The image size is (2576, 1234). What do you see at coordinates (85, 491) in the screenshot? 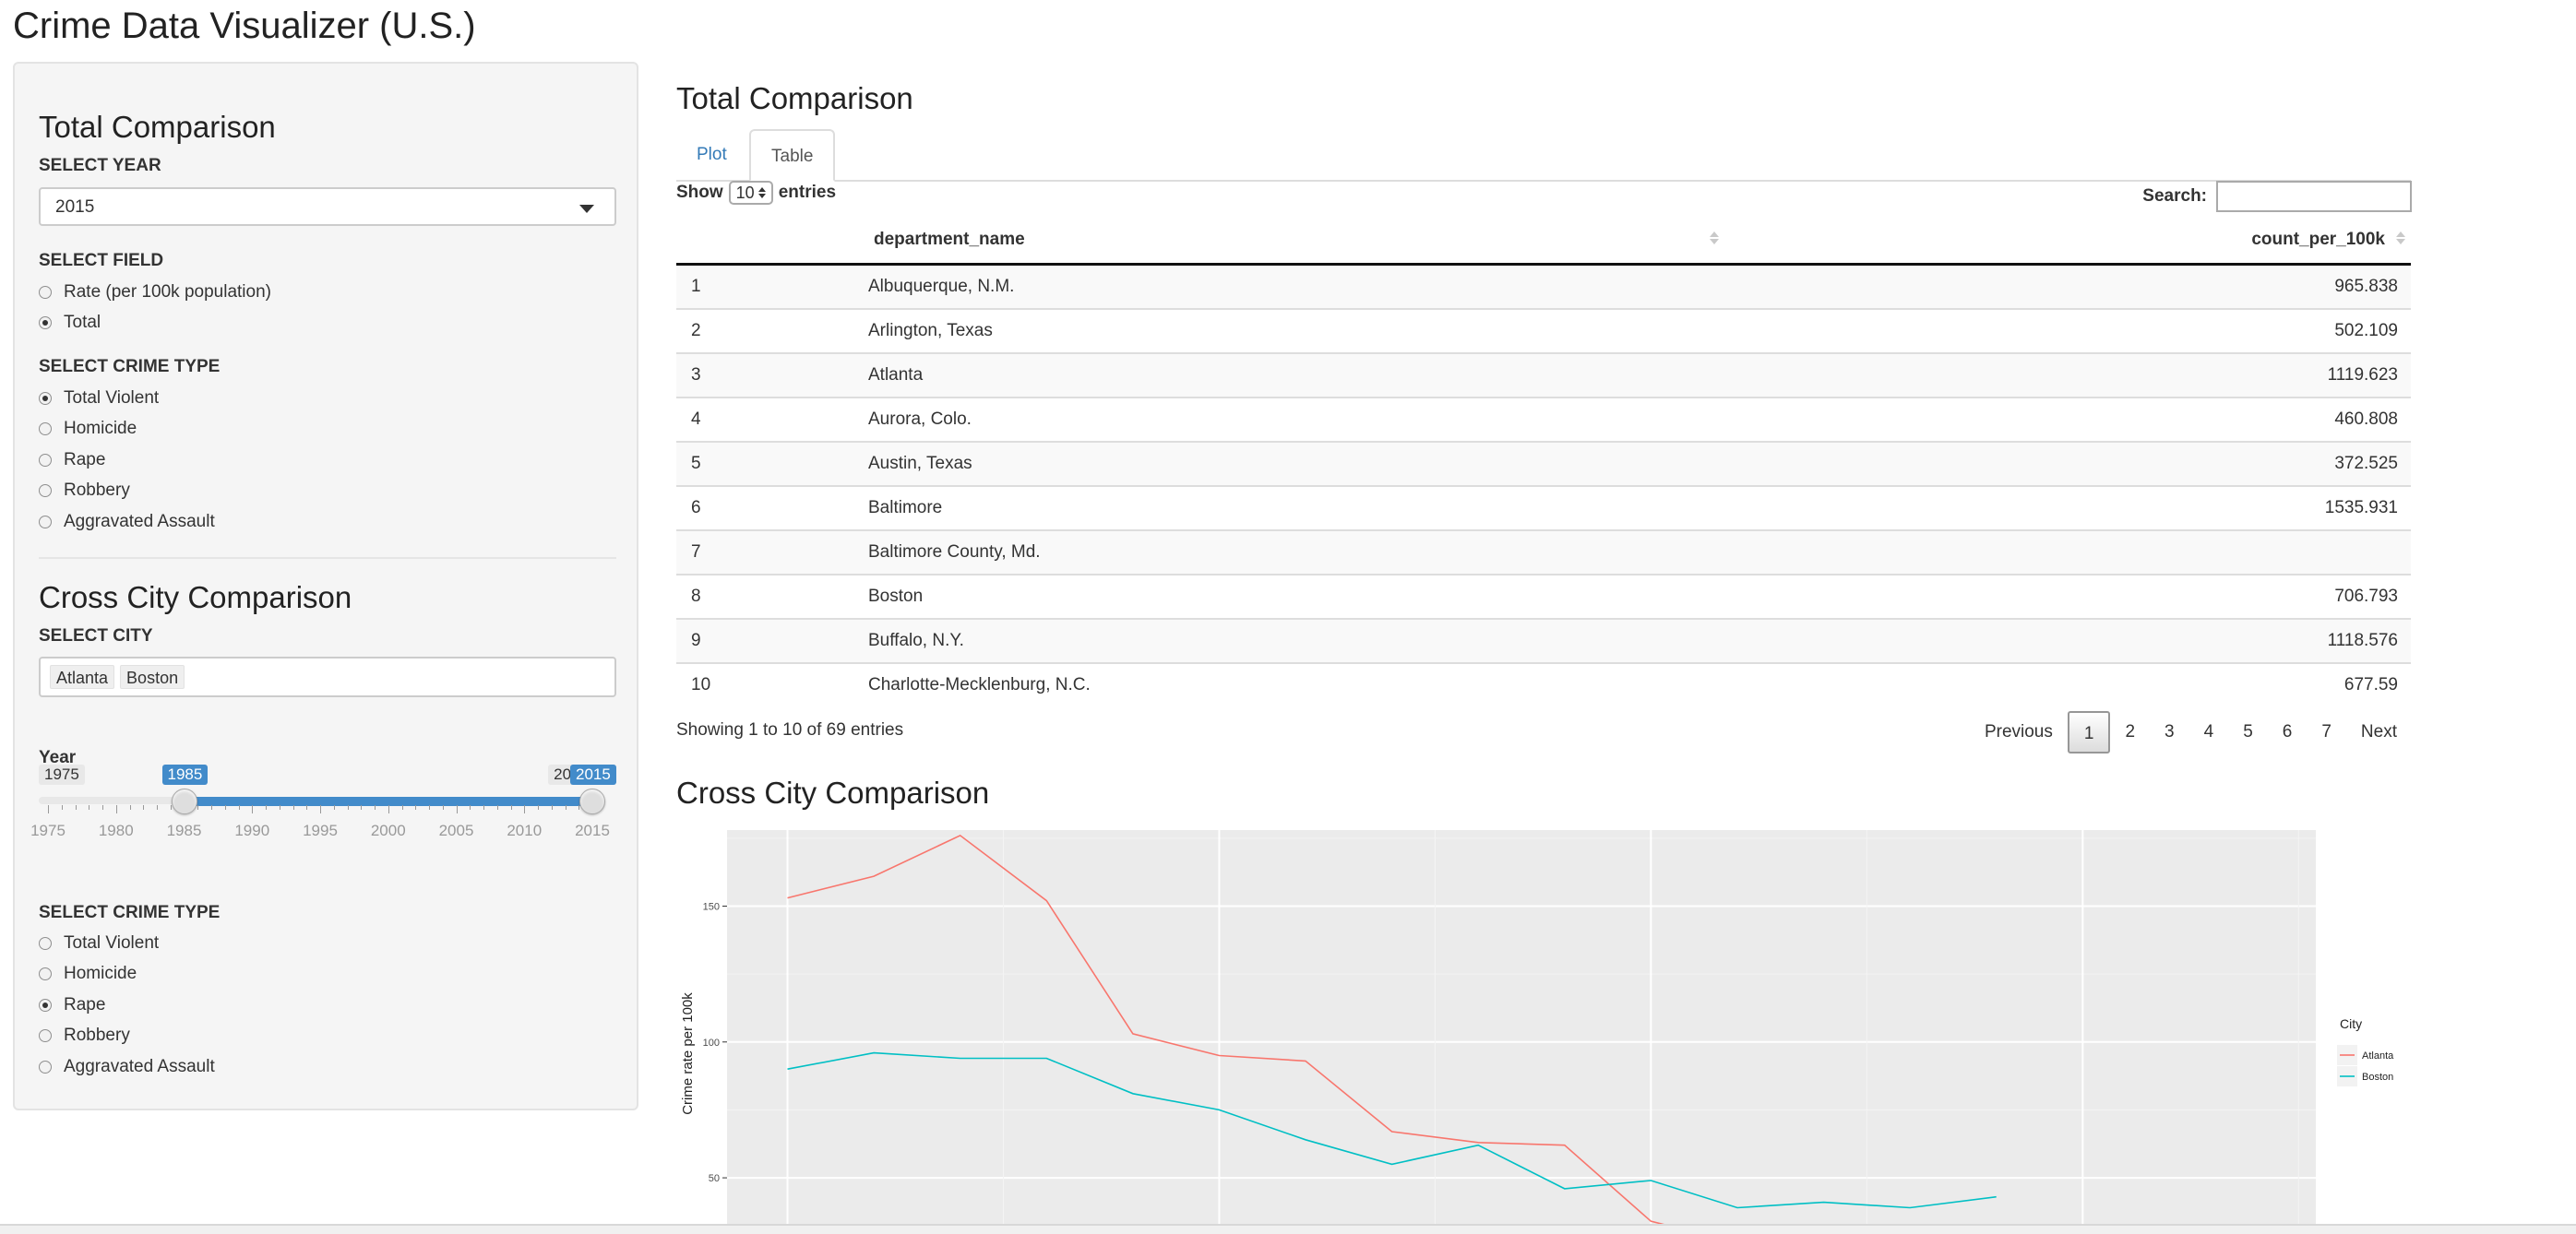
I see `crime-type-option-robbery: Robbery` at bounding box center [85, 491].